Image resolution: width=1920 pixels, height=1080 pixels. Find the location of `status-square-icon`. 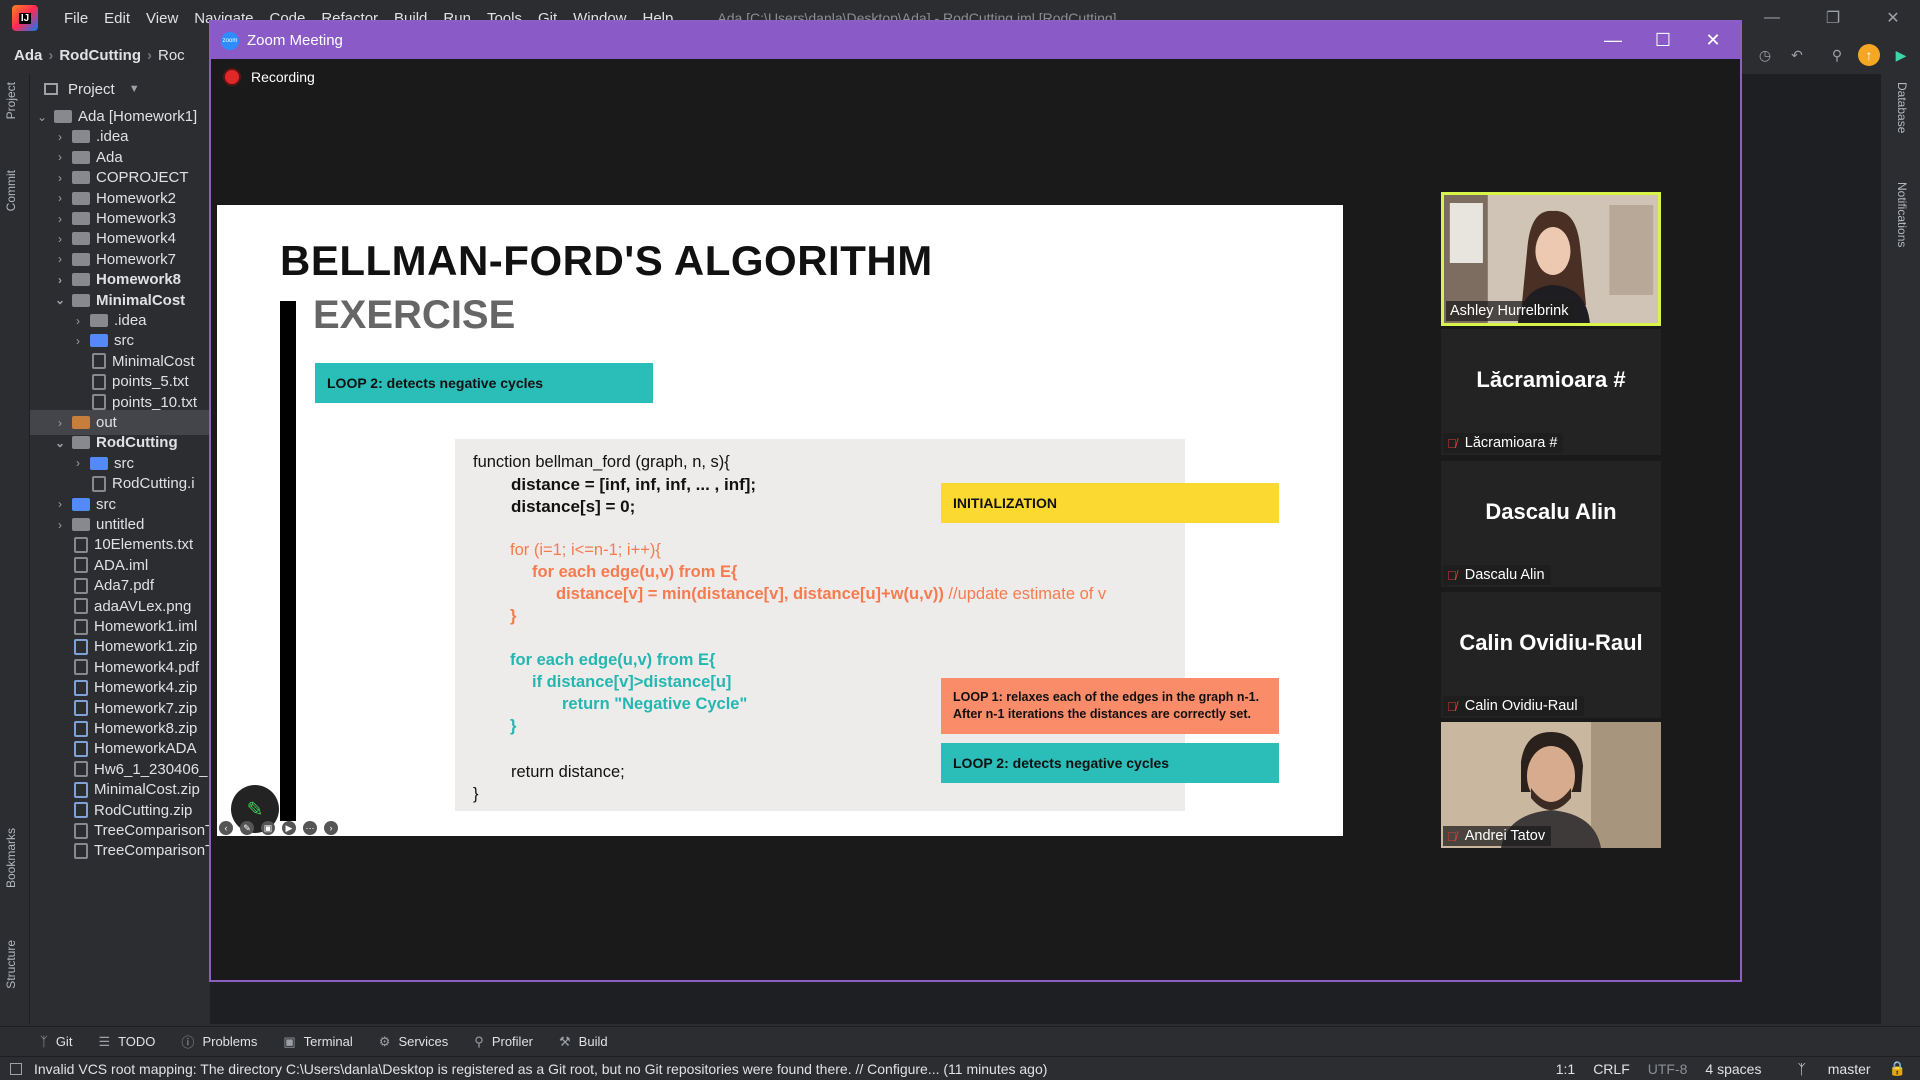

status-square-icon is located at coordinates (16, 1068).